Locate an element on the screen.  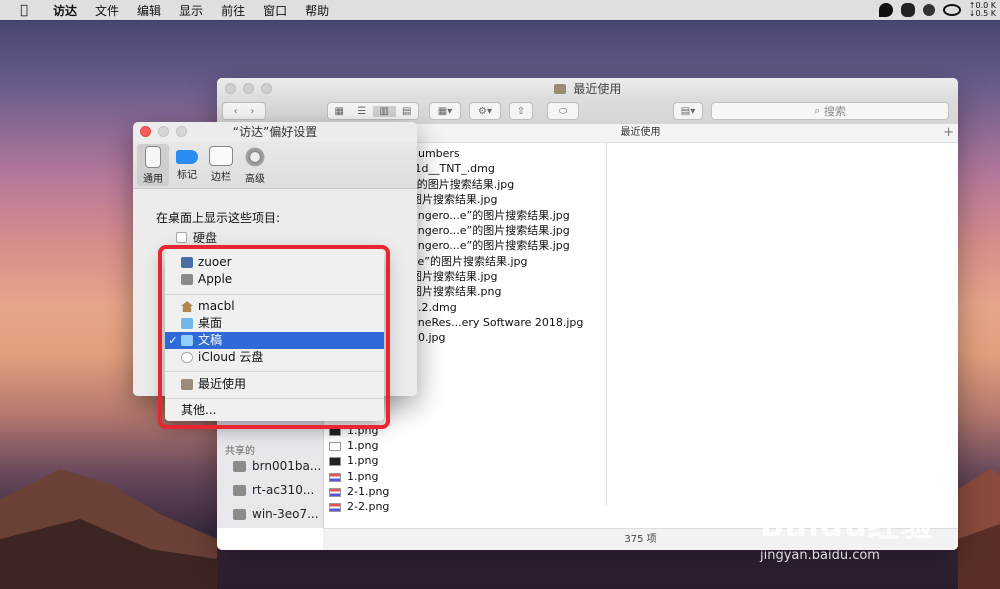
column-header-title: 最近使用 is located at coordinates (640, 132).